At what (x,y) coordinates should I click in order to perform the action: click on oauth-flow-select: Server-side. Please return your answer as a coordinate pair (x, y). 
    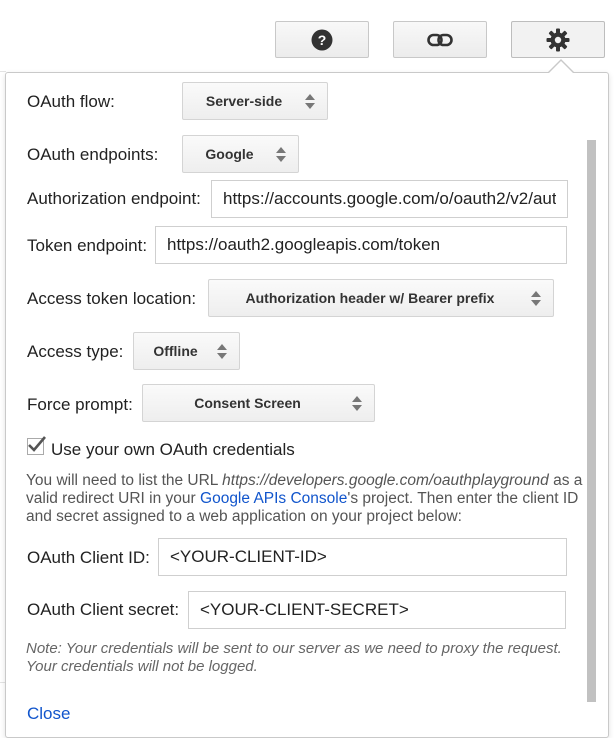
    Looking at the image, I should click on (255, 101).